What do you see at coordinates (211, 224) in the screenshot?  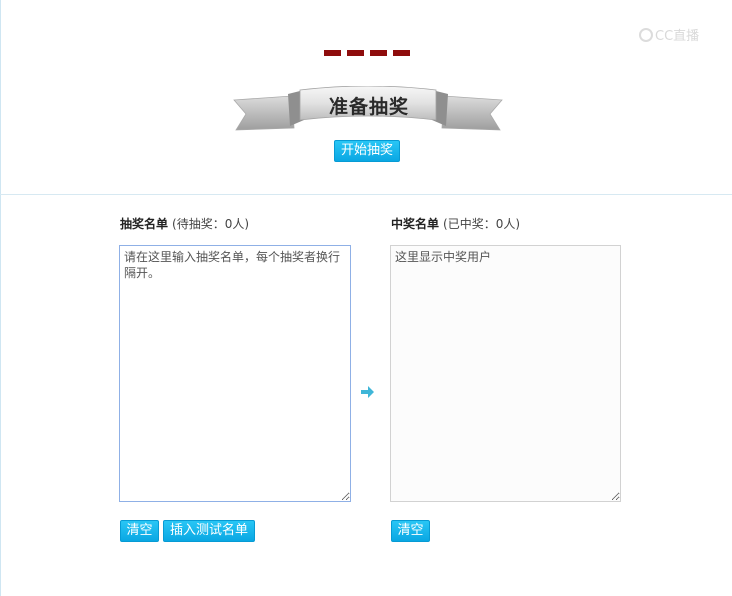 I see `entries-status: (待抽奖：0人)` at bounding box center [211, 224].